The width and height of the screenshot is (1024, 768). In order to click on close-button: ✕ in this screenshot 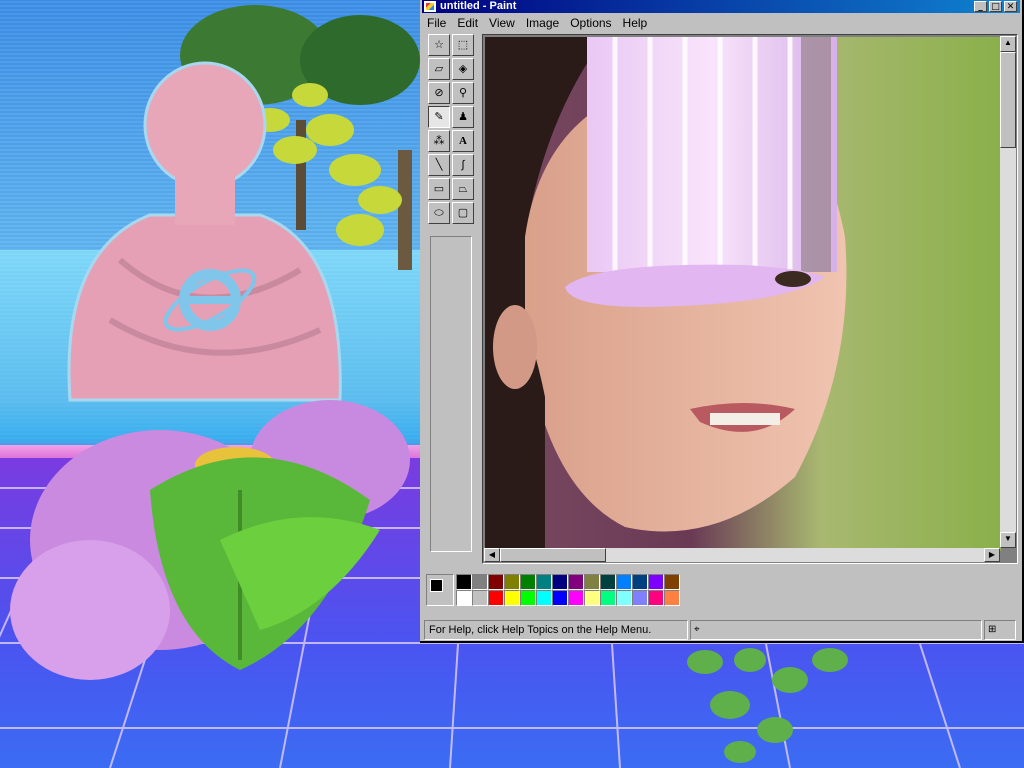, I will do `click(1010, 6)`.